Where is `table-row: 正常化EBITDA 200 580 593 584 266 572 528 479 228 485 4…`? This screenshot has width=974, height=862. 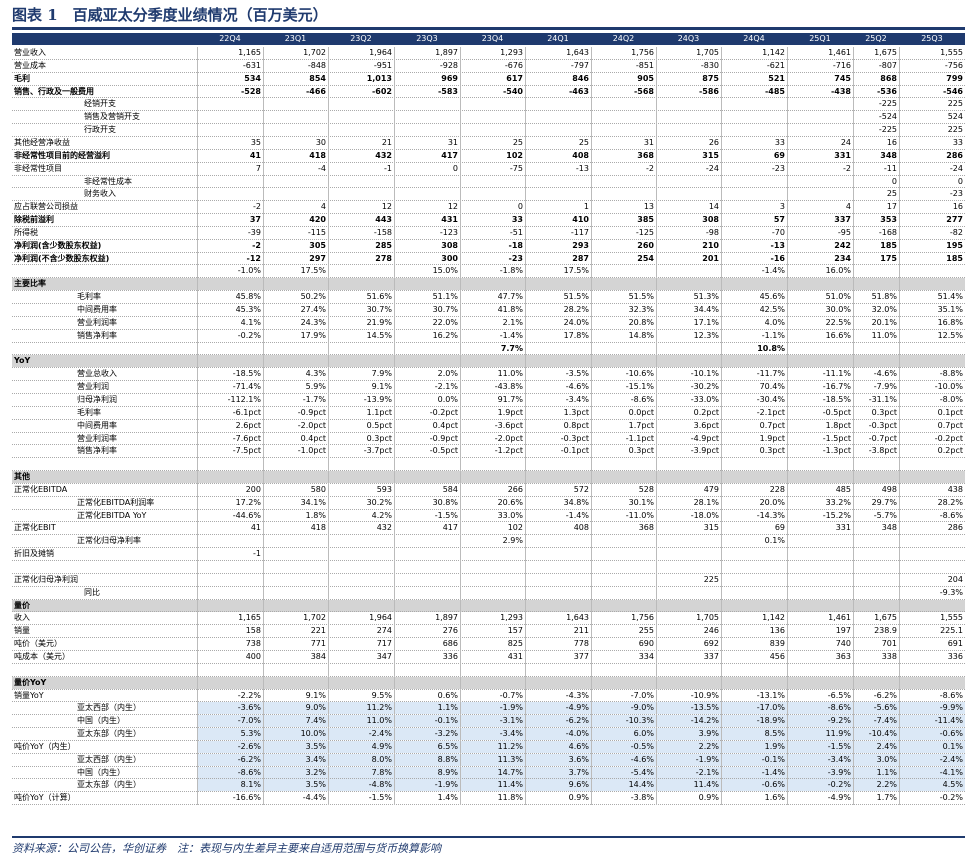
table-row: 正常化EBITDA 200 580 593 584 266 572 528 479 228 485 4… is located at coordinates (488, 490).